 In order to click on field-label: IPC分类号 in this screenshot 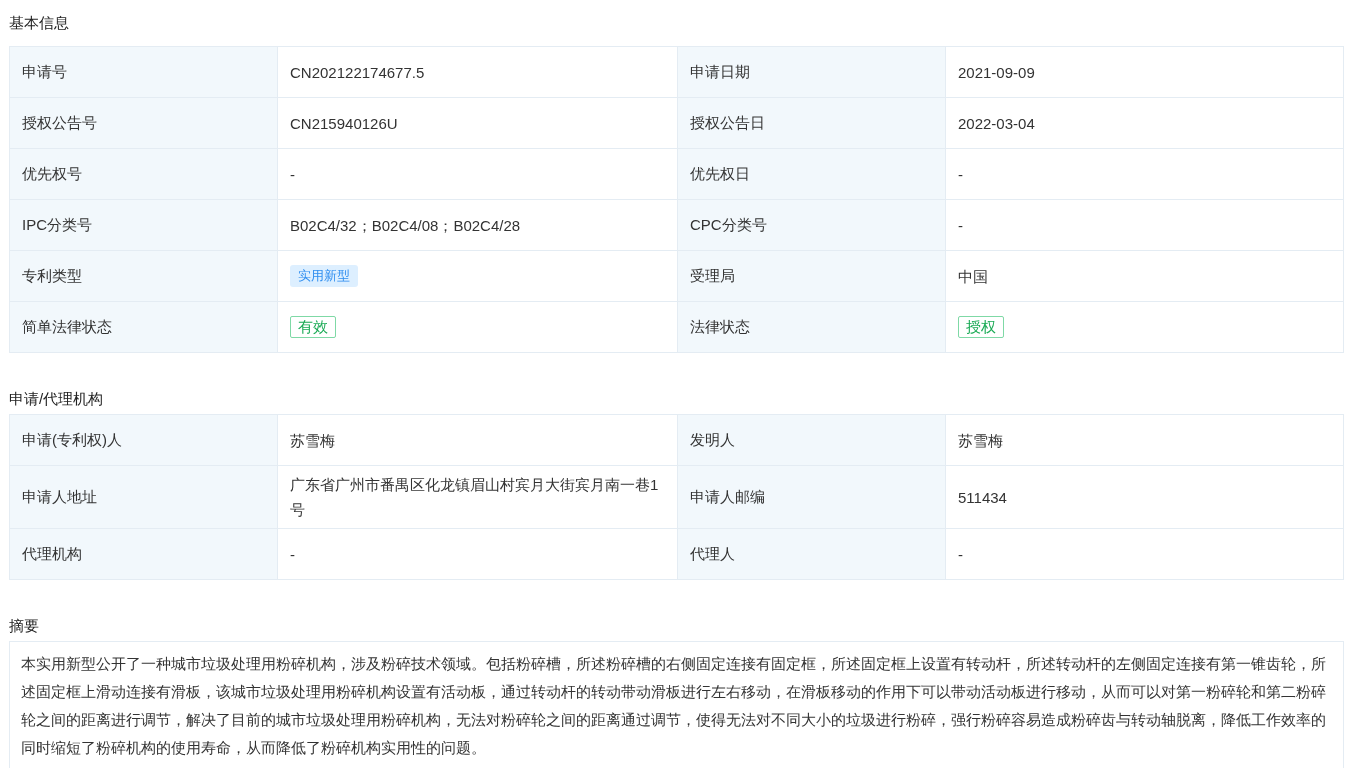, I will do `click(57, 224)`.